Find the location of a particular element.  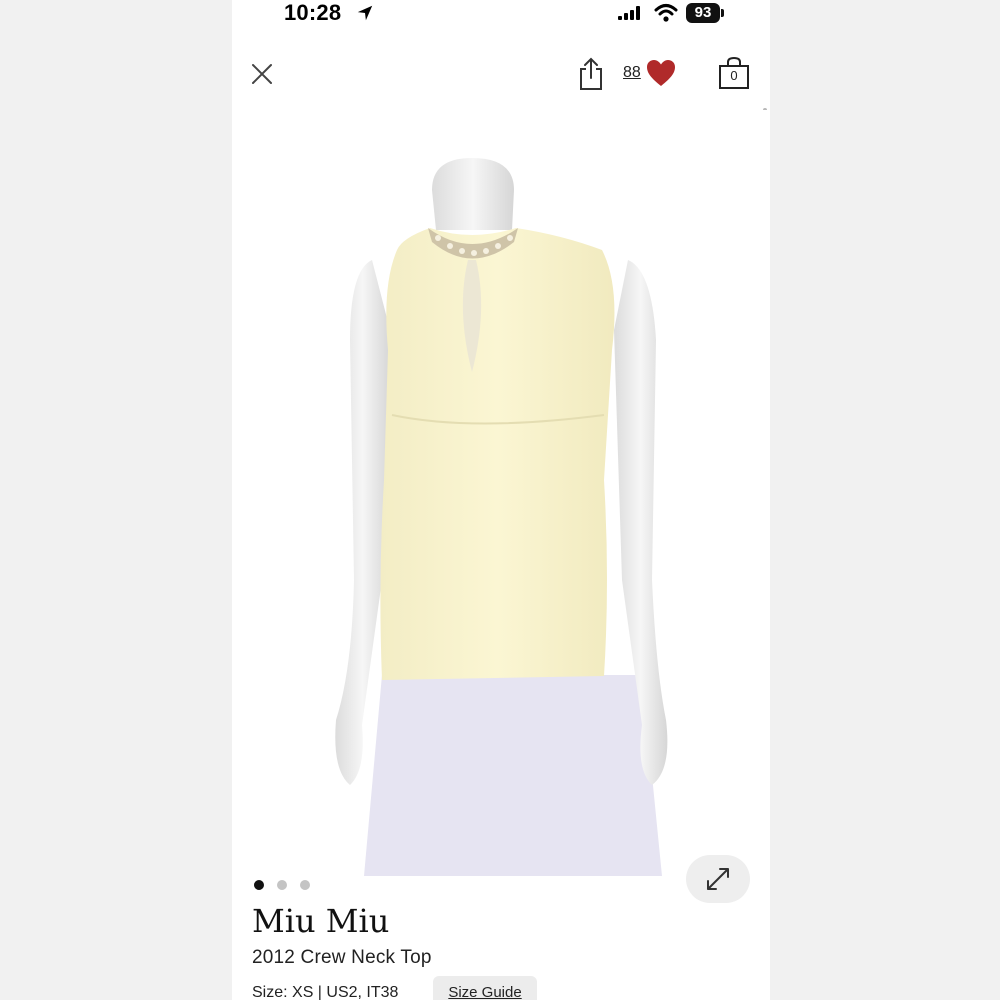

status-time: 10:28 is located at coordinates (313, 12).